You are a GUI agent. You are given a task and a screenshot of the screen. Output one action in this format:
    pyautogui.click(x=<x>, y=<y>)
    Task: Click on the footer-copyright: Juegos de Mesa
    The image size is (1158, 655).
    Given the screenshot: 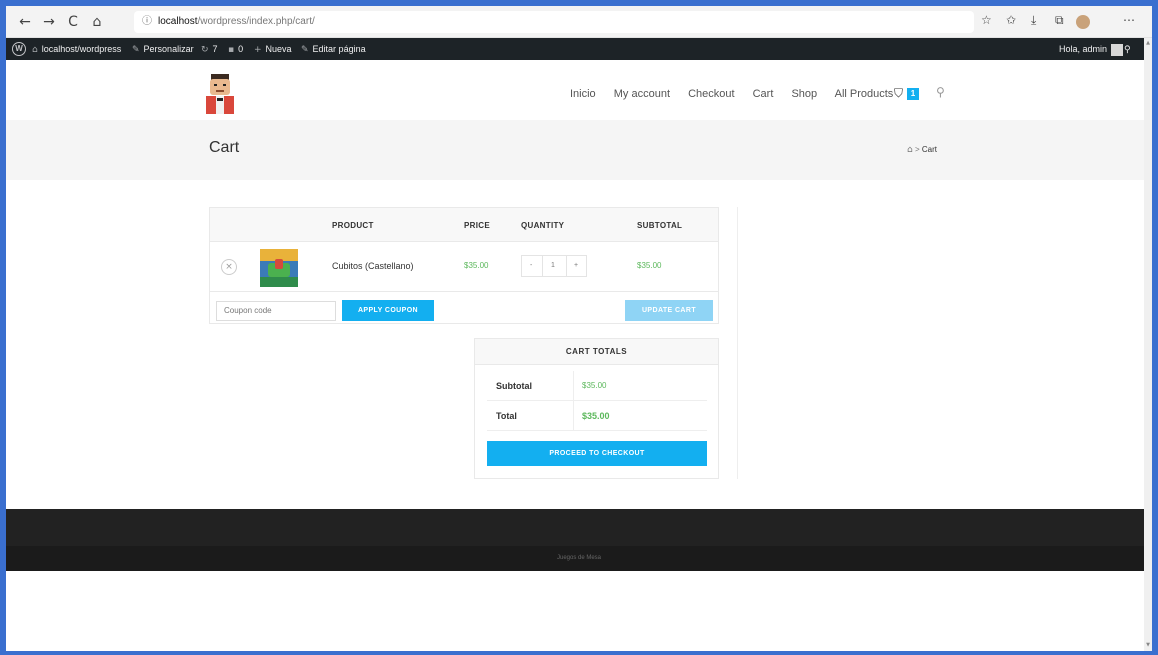 What is the action you would take?
    pyautogui.click(x=579, y=558)
    